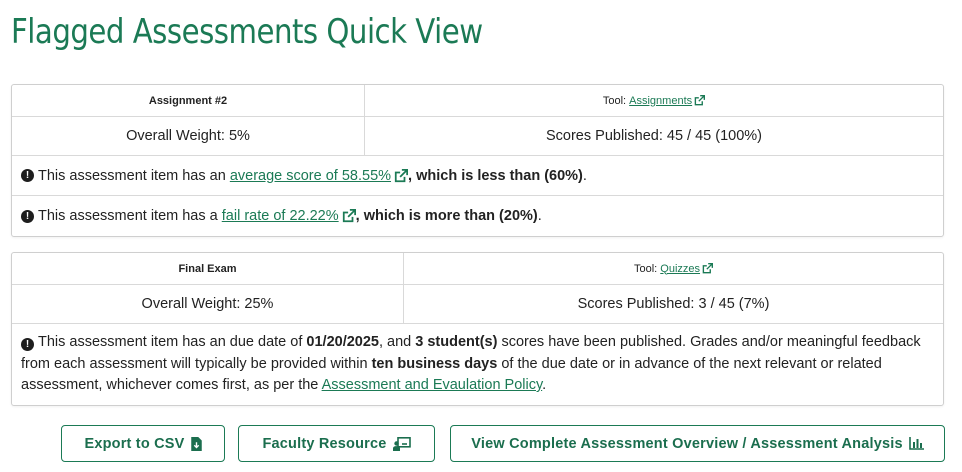 Image resolution: width=962 pixels, height=472 pixels. I want to click on scores-published: Scores Published: 45 / 45 (100%), so click(653, 136).